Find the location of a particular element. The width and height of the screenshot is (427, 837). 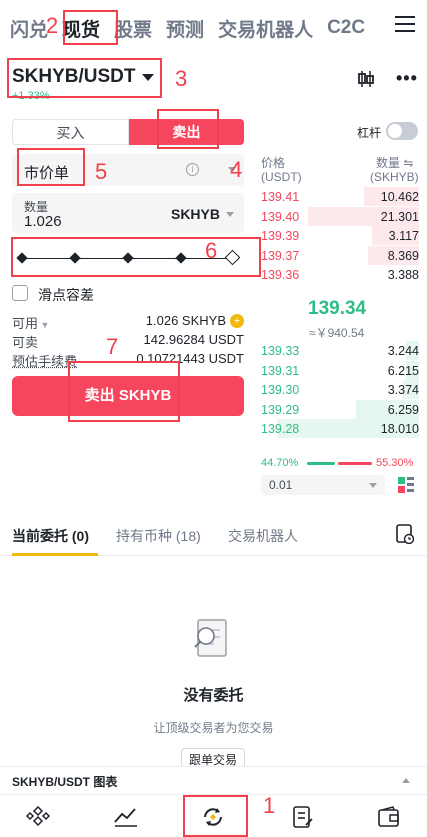

available-row: 可用 ▼ 1.026 SKHYB + is located at coordinates (128, 322).